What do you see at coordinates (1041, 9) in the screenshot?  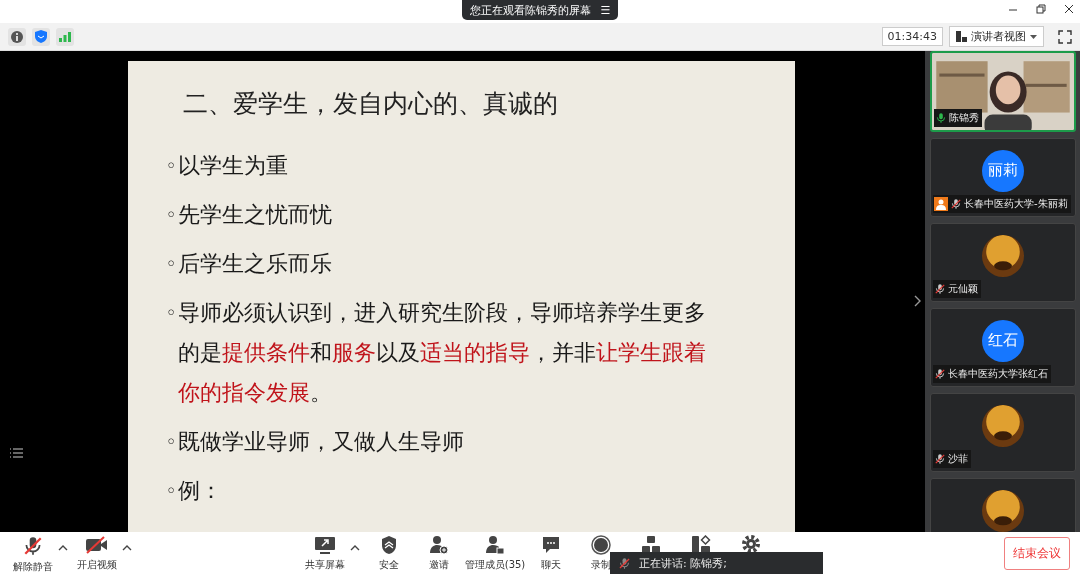 I see `restore-icon` at bounding box center [1041, 9].